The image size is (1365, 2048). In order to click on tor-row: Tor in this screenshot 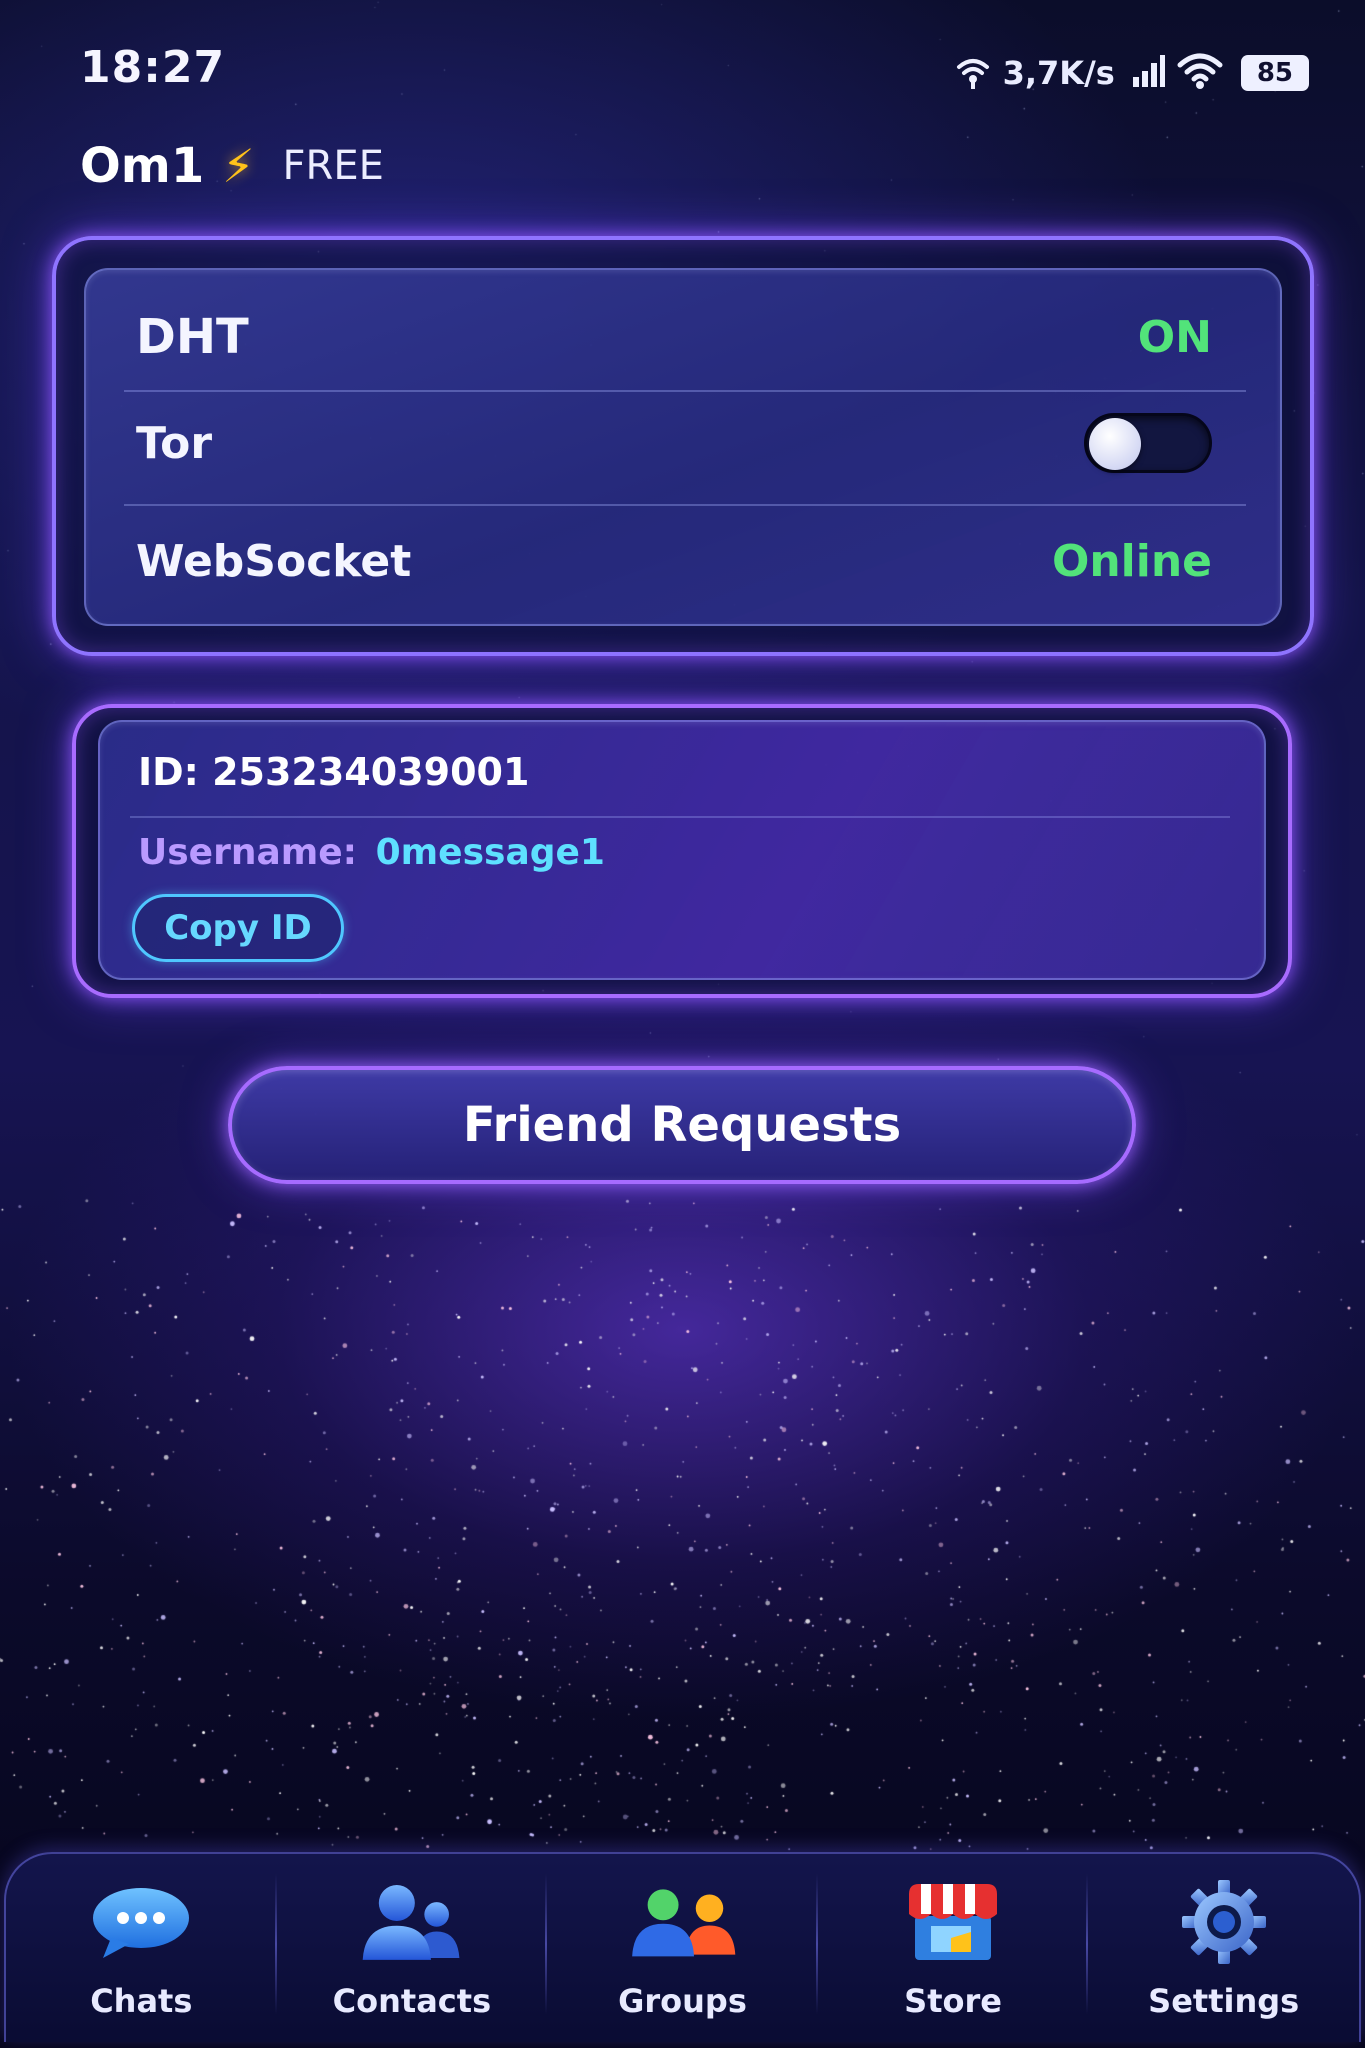, I will do `click(683, 443)`.